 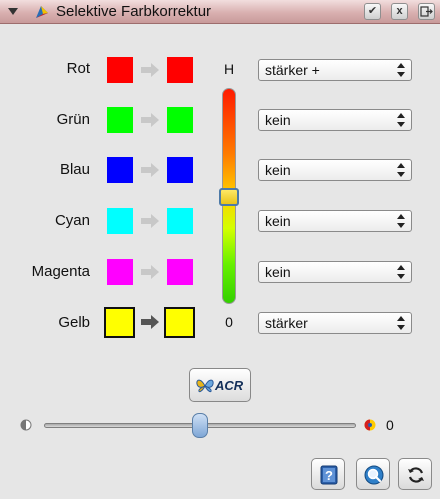 I want to click on help-button: ?, so click(x=328, y=474).